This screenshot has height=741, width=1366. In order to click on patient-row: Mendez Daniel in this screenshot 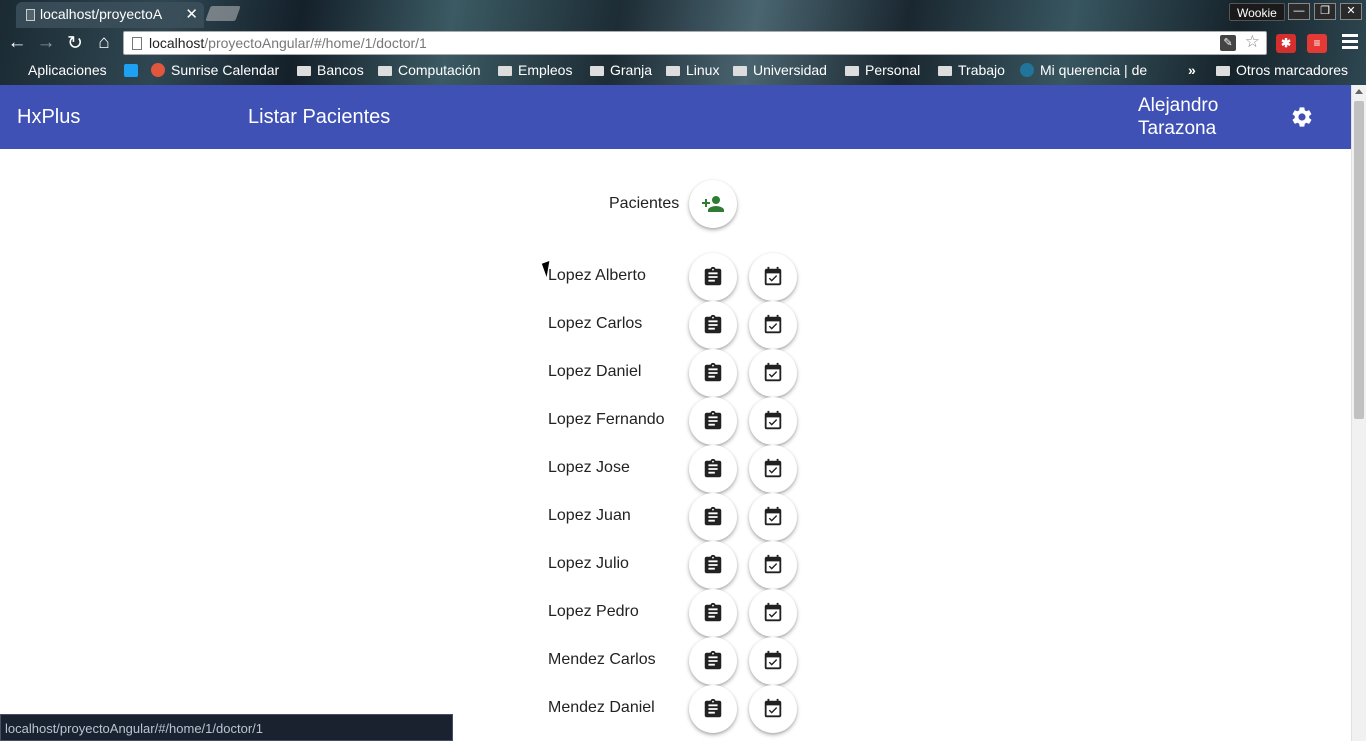, I will do `click(678, 709)`.